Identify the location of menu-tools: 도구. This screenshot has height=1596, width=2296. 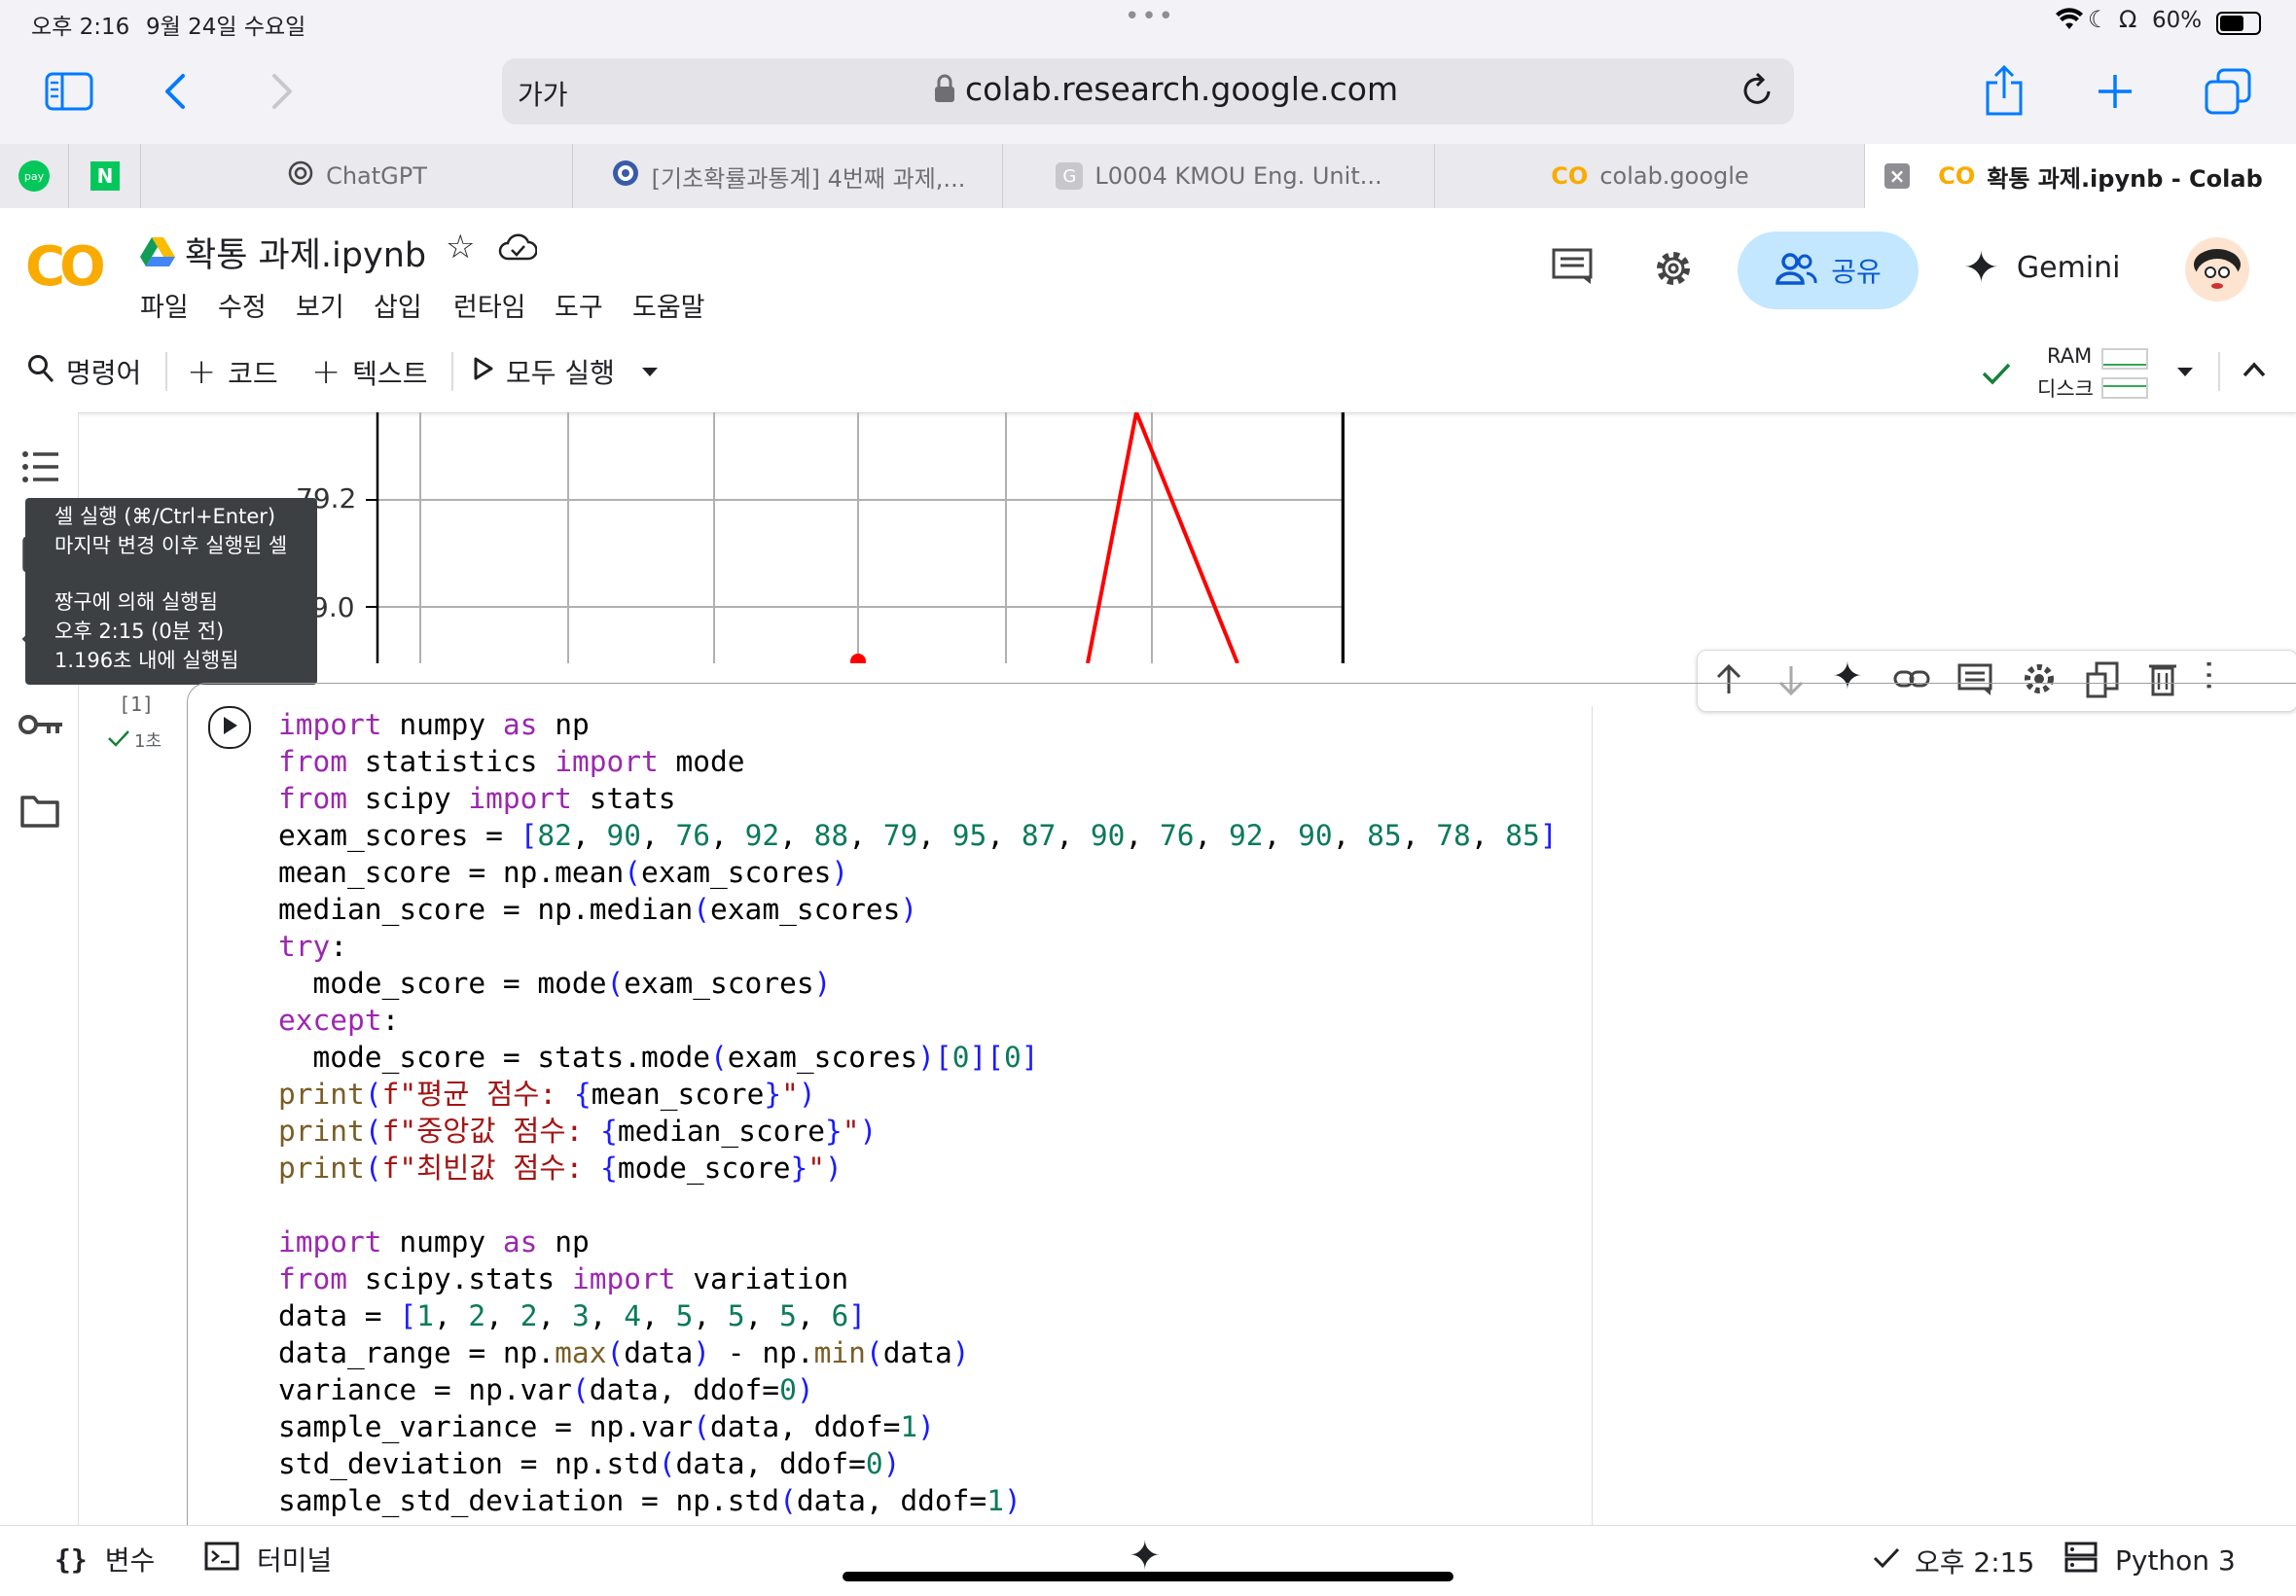
(579, 305).